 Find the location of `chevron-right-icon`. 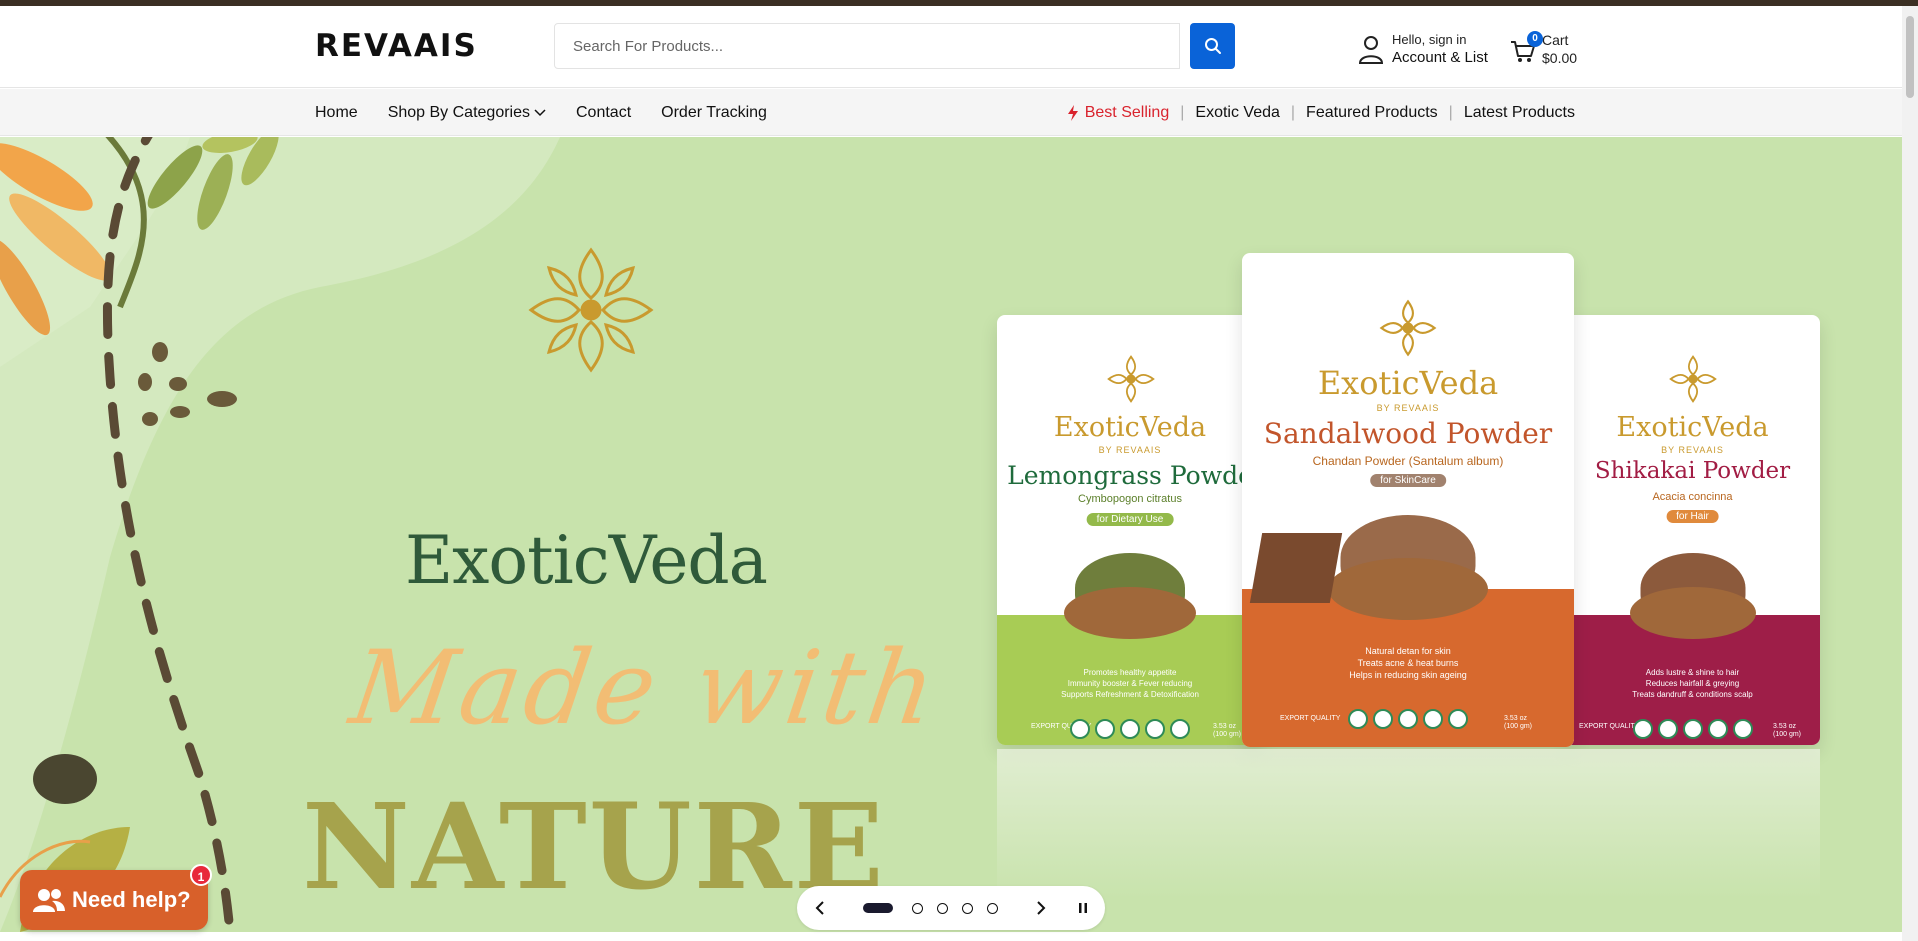

chevron-right-icon is located at coordinates (1040, 908).